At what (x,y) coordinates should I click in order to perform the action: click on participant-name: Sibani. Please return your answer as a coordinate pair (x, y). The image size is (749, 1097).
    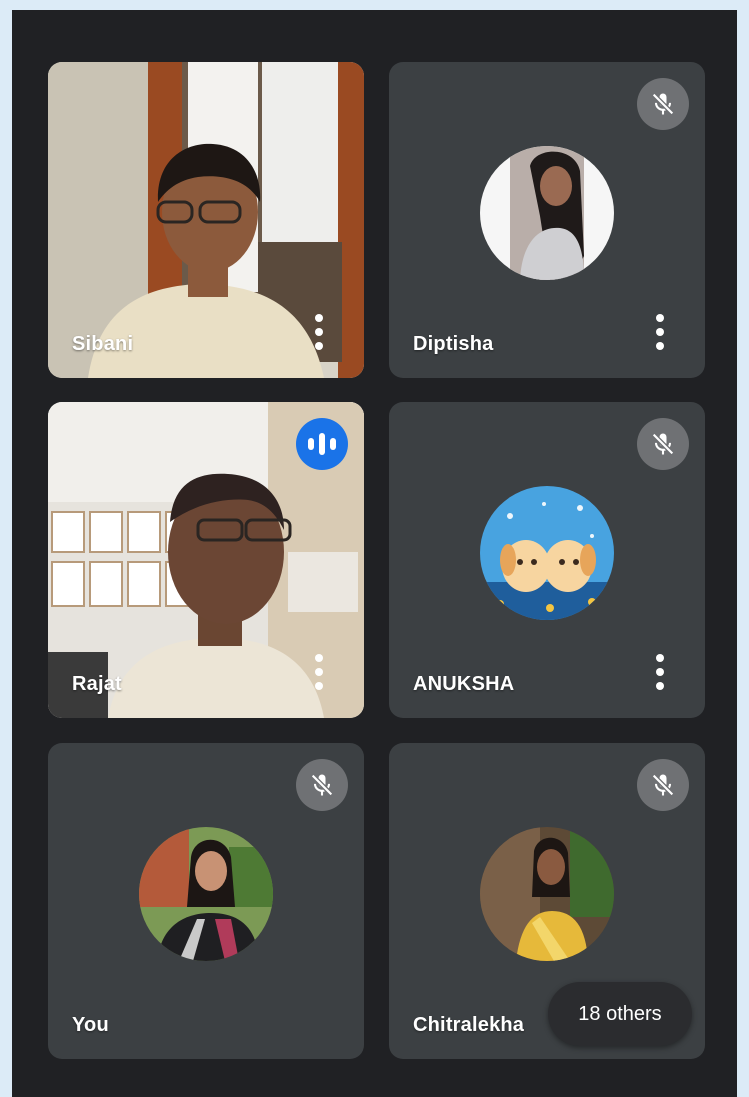
    Looking at the image, I should click on (103, 344).